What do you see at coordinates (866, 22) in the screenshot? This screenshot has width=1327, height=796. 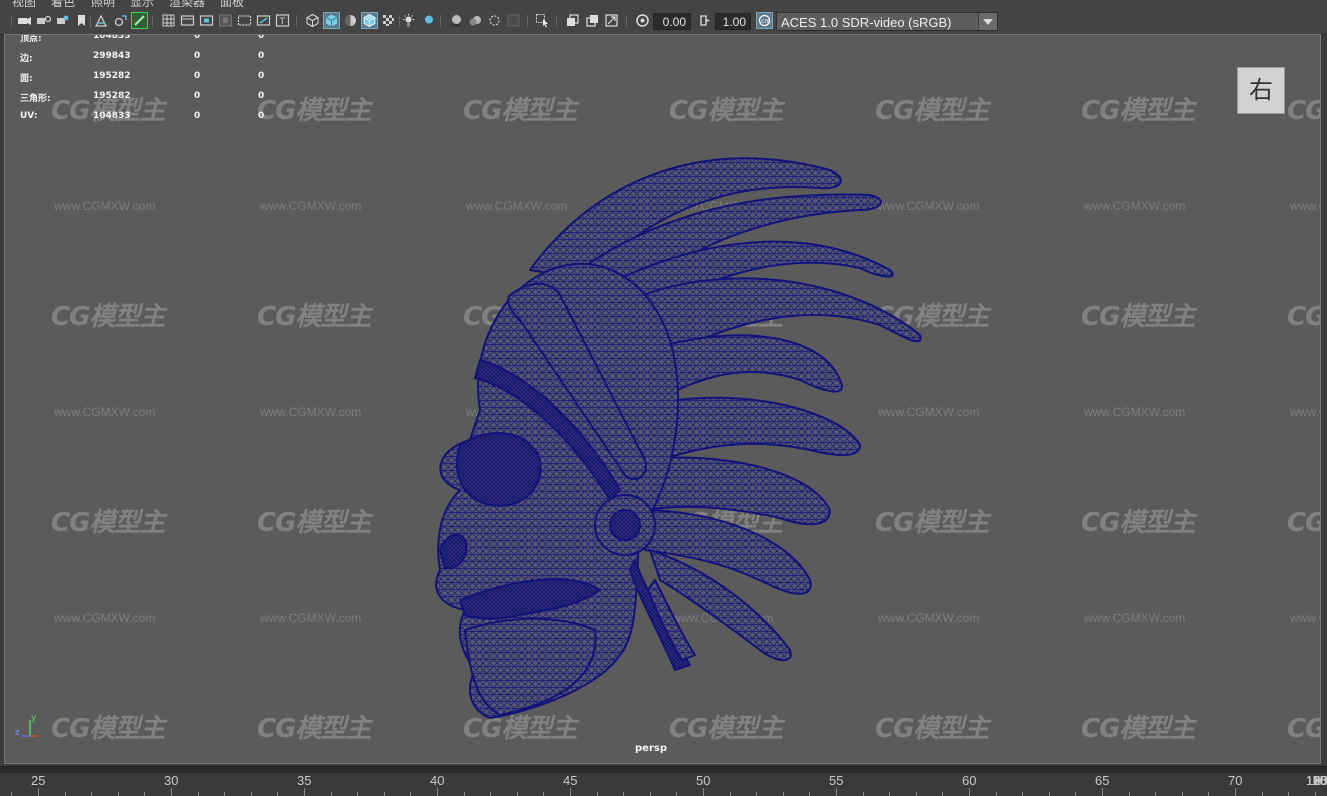 I see `color-space-value: ACES 1.0 SDR-video (sRGB)` at bounding box center [866, 22].